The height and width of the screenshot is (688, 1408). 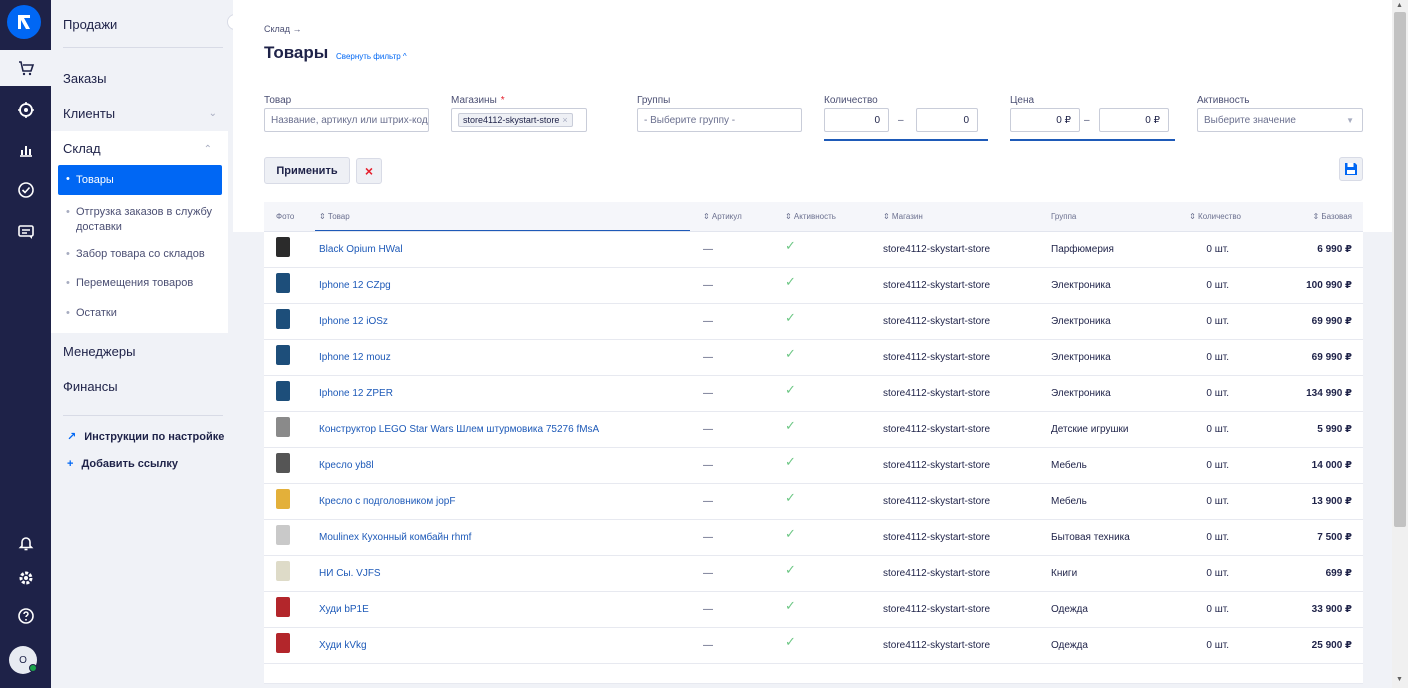 What do you see at coordinates (690, 120) in the screenshot?
I see `groups-placeholder: - Выберите группу -` at bounding box center [690, 120].